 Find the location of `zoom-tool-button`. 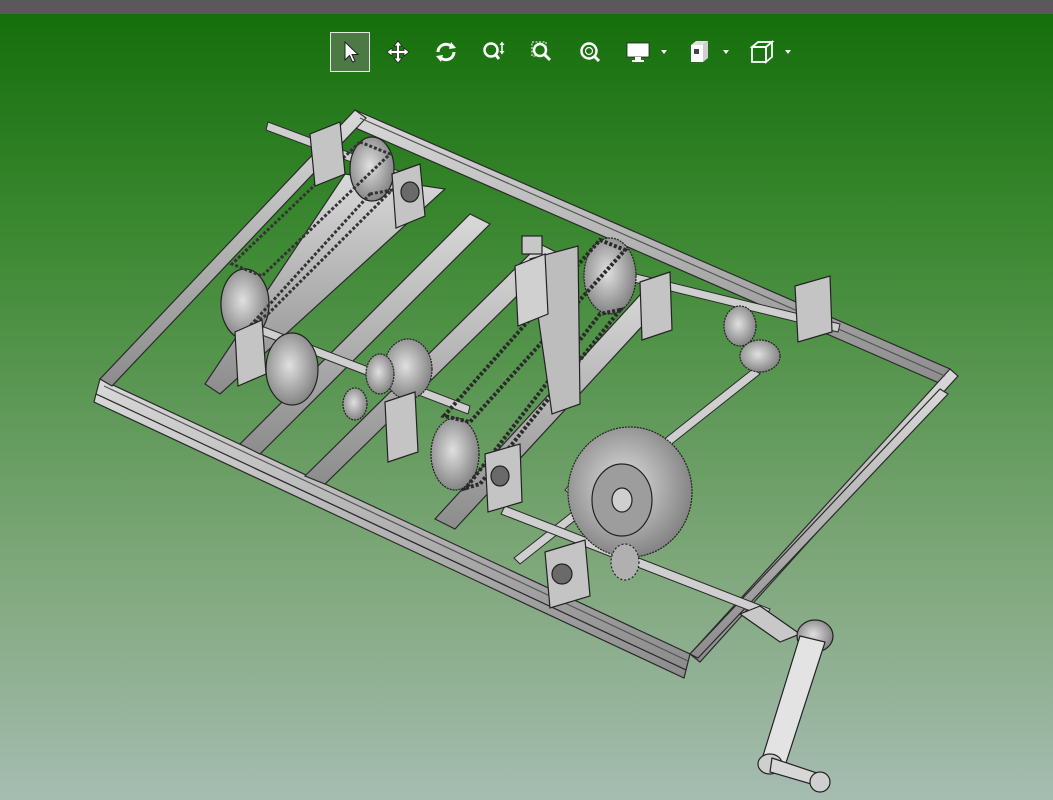

zoom-tool-button is located at coordinates (494, 52).